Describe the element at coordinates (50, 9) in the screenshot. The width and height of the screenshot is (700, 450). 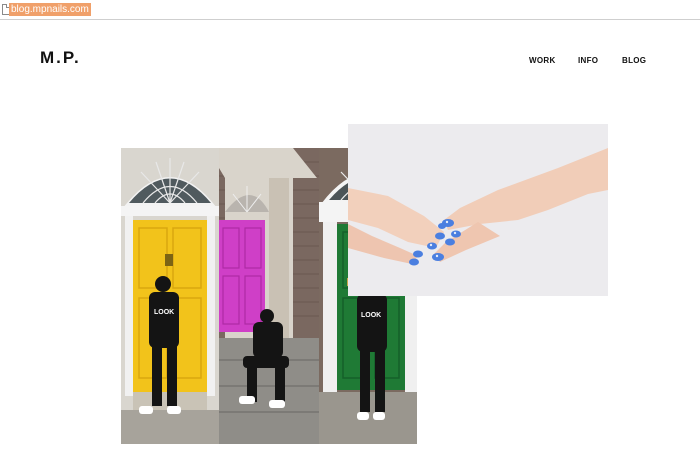
I see `url-text: blog.mpnails.com` at that location.